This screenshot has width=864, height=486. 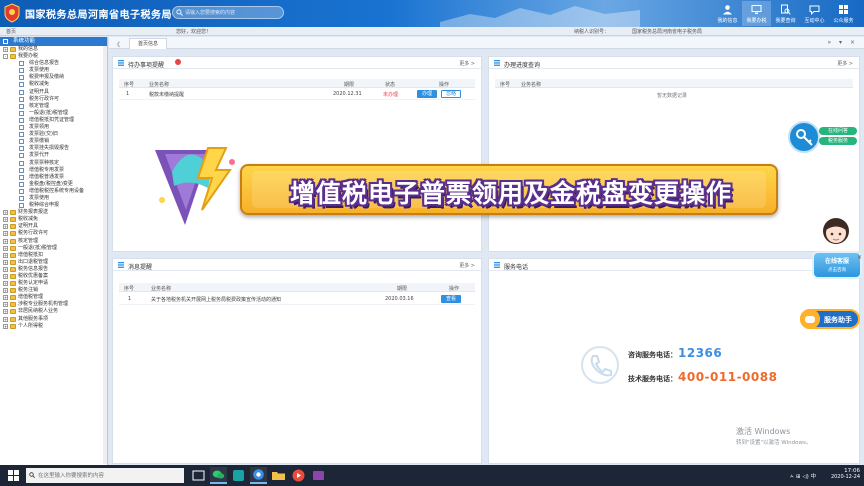 What do you see at coordinates (53, 84) in the screenshot?
I see `sidebar-item: 税收减免` at bounding box center [53, 84].